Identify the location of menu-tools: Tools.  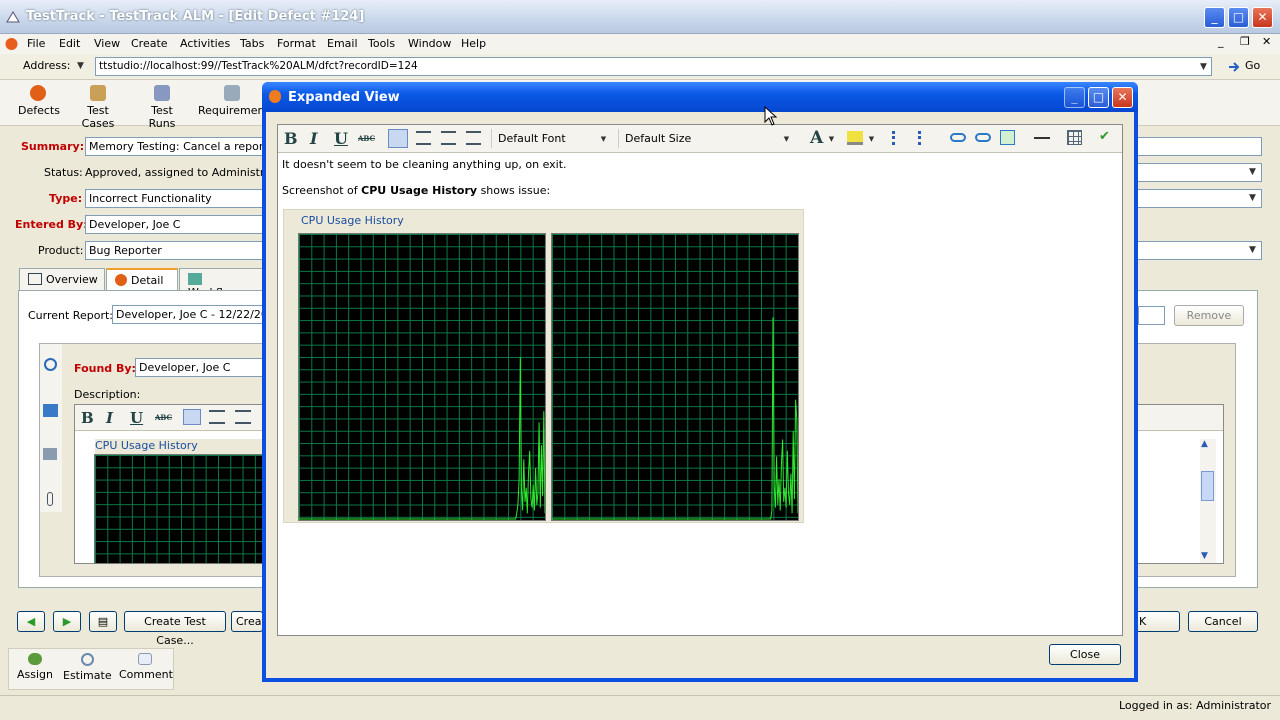
(381, 43).